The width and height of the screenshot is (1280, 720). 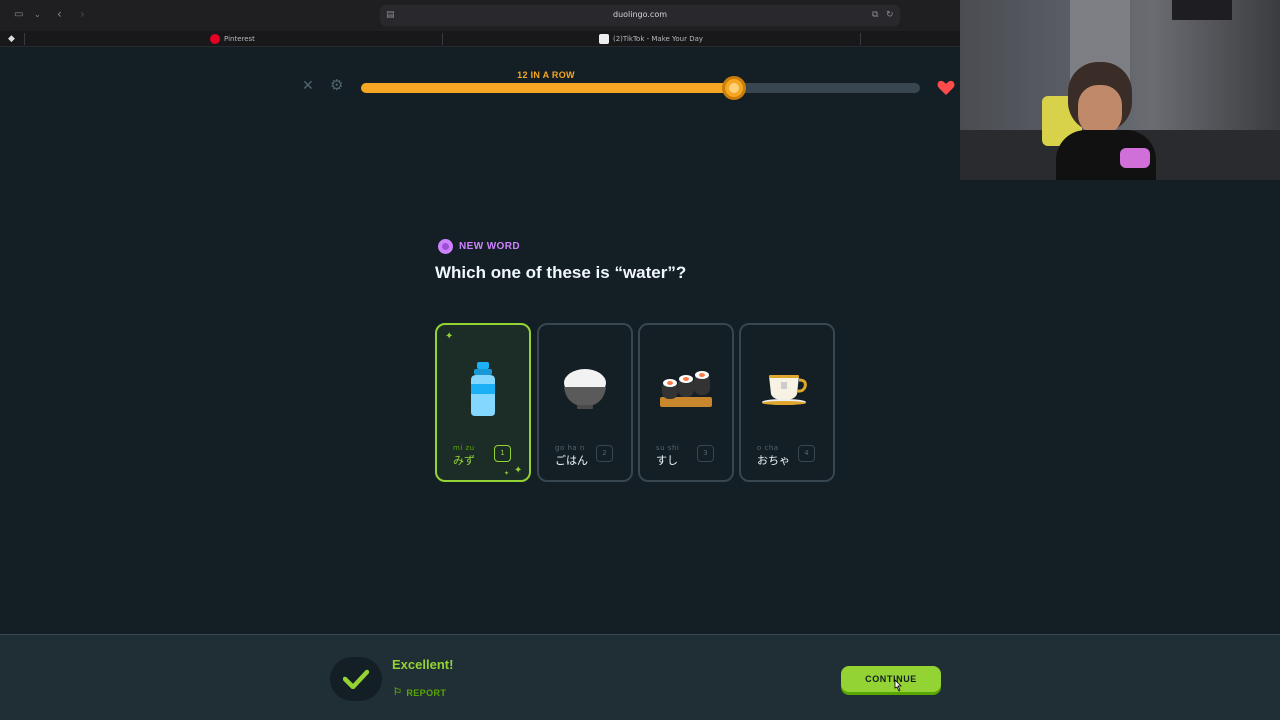 I want to click on check-icon, so click(x=356, y=679).